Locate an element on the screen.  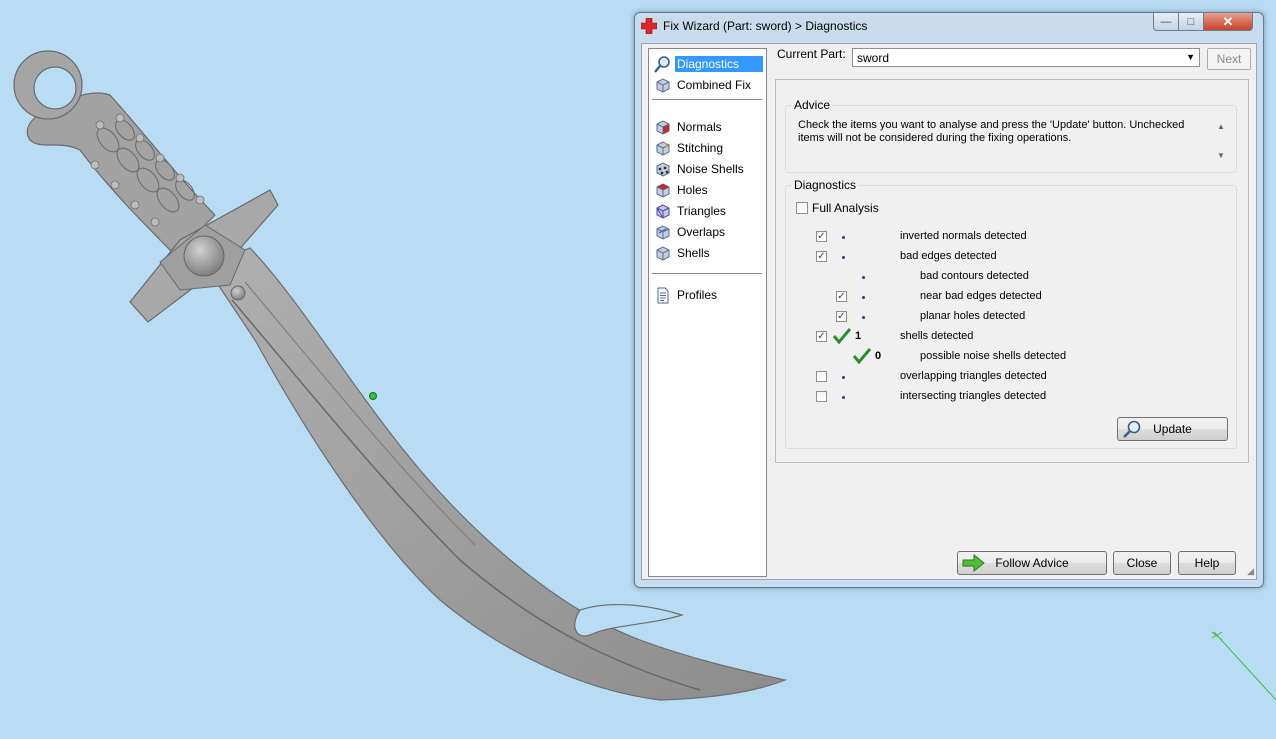
update-label: Update is located at coordinates (1172, 429).